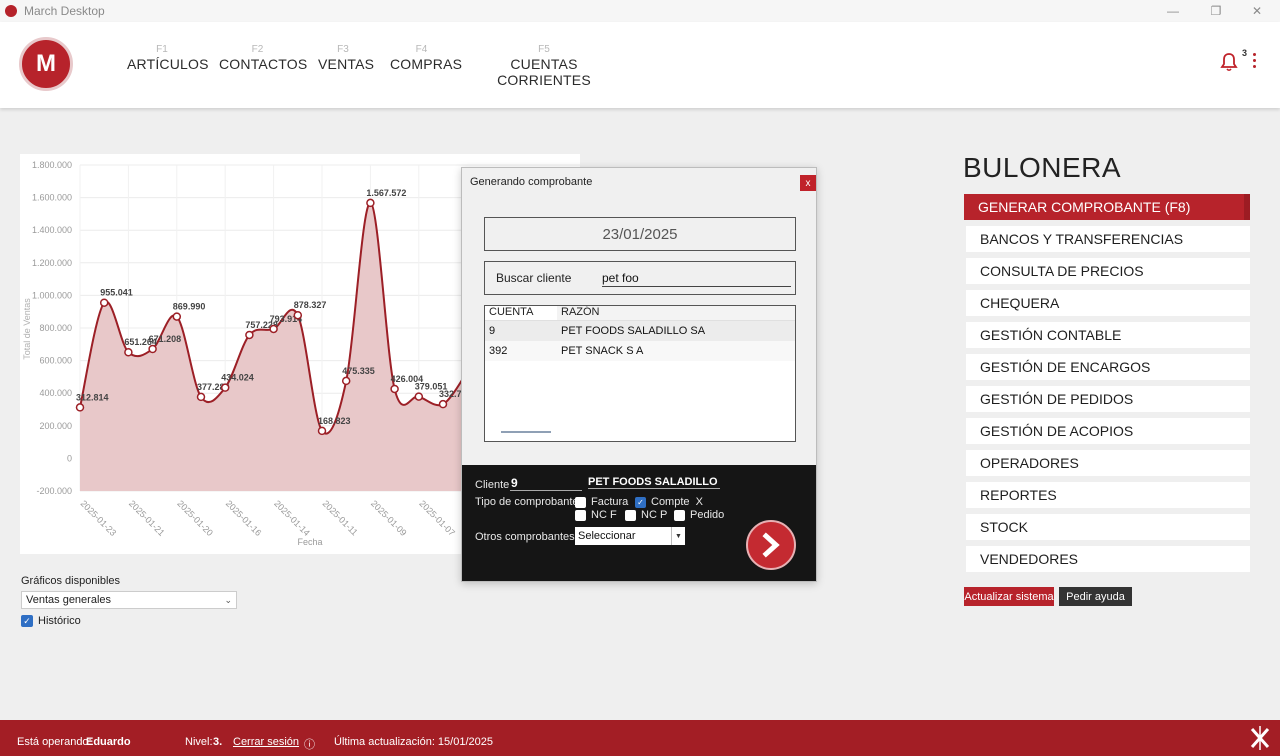 This screenshot has width=1280, height=756. Describe the element at coordinates (601, 502) in the screenshot. I see `option-factura: Factura` at that location.